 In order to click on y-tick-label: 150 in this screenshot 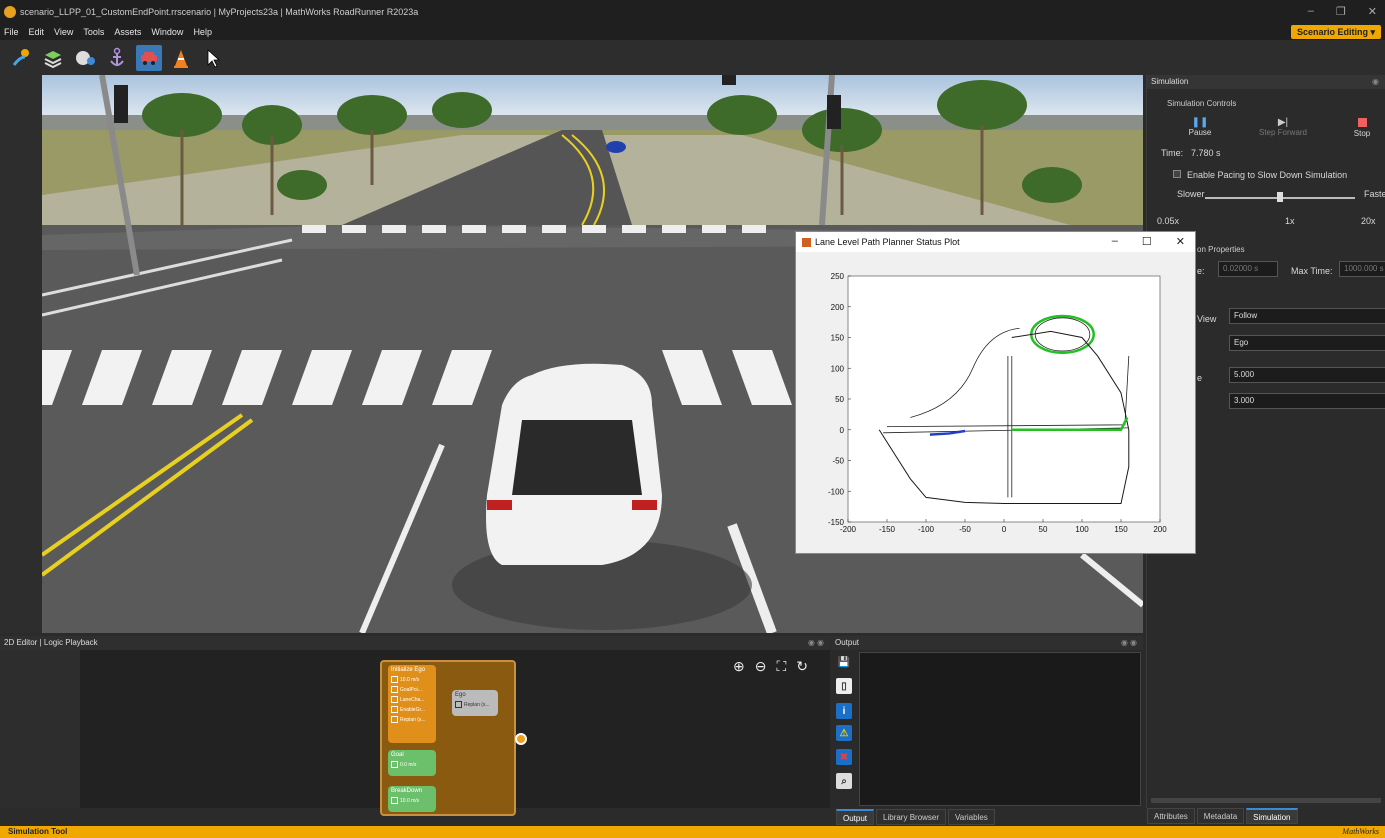, I will do `click(838, 338)`.